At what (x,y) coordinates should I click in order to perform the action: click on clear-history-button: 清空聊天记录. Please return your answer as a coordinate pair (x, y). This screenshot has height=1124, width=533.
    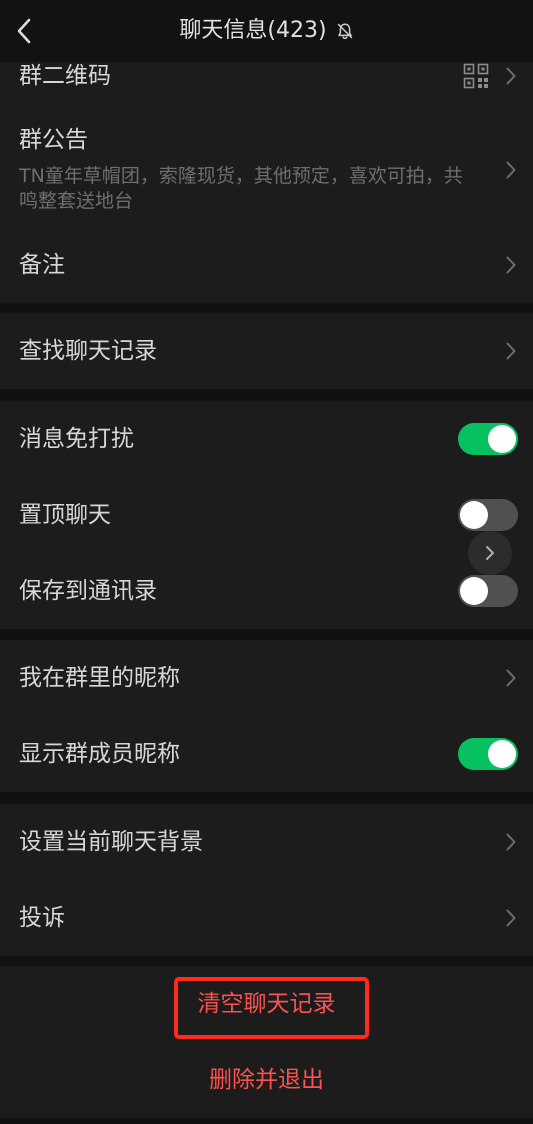
    Looking at the image, I should click on (266, 1004).